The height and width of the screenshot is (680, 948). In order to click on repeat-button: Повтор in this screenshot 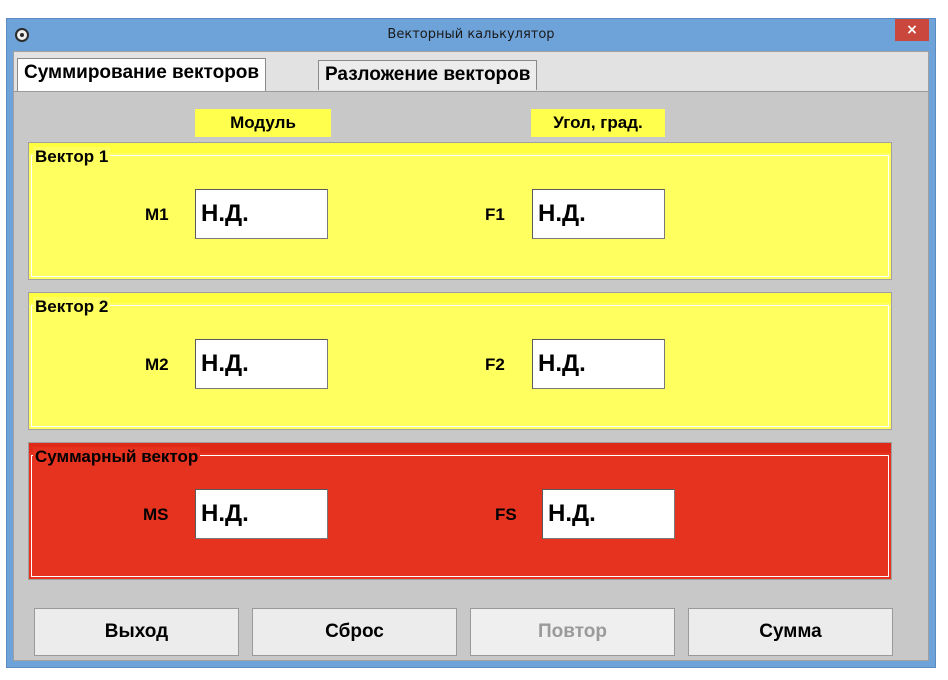, I will do `click(572, 632)`.